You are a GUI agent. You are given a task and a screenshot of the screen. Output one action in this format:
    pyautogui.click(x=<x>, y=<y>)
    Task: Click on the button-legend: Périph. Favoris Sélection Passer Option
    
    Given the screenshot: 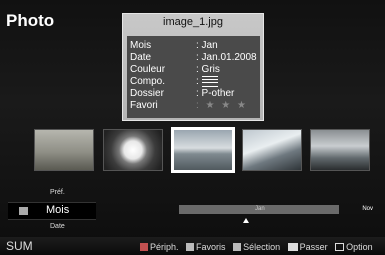 What is the action you would take?
    pyautogui.click(x=259, y=247)
    